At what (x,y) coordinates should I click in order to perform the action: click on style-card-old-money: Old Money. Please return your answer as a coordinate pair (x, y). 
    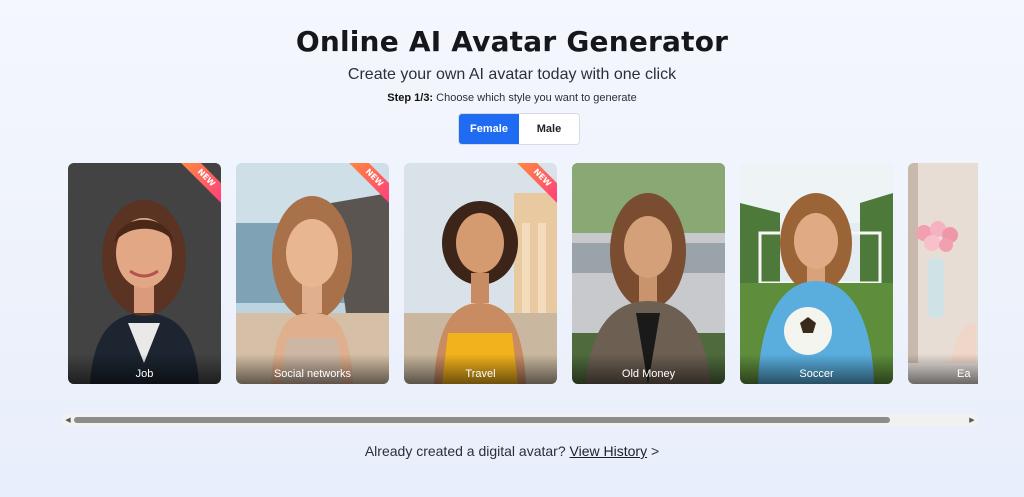
    Looking at the image, I should click on (648, 273).